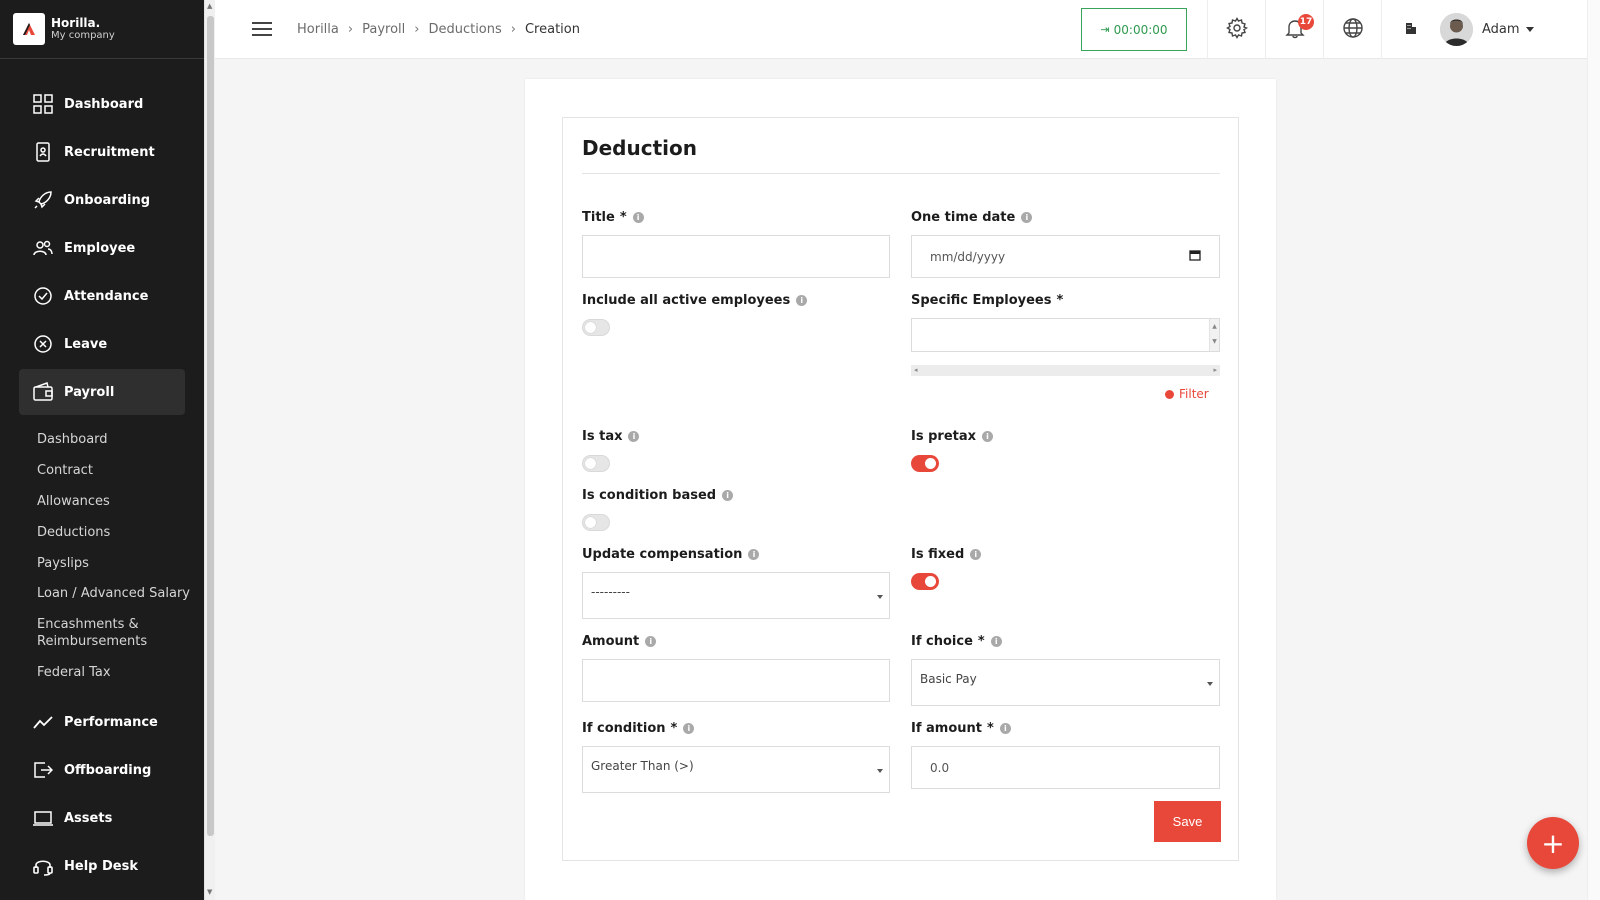 The height and width of the screenshot is (900, 1600). What do you see at coordinates (1215, 370) in the screenshot?
I see `scroll-right-icon: ▸` at bounding box center [1215, 370].